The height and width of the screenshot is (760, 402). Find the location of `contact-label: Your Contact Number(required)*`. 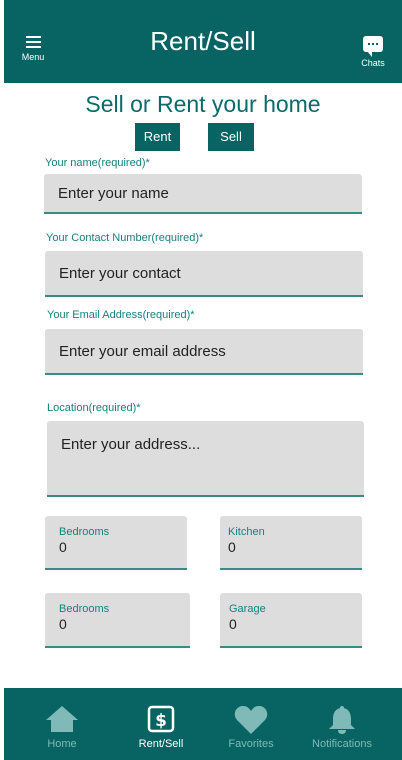

contact-label: Your Contact Number(required)* is located at coordinates (125, 238).